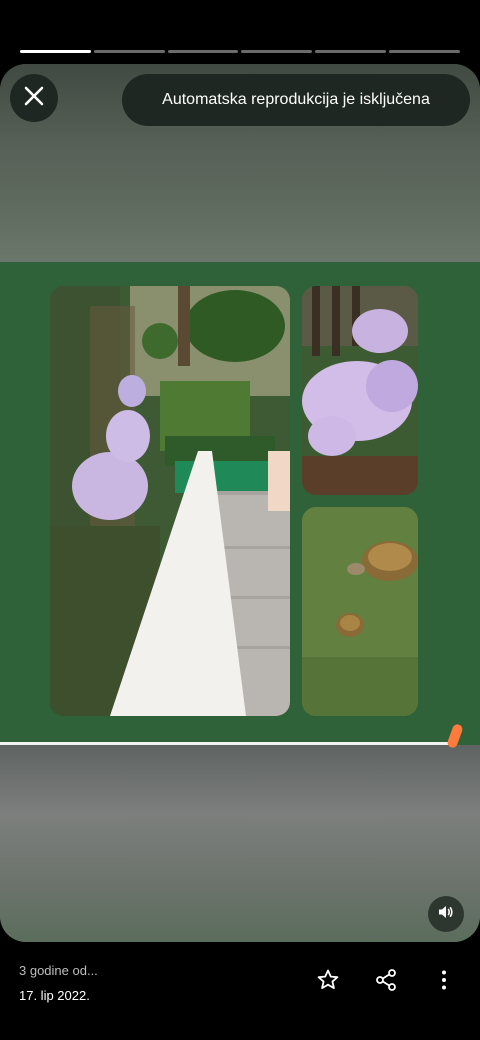  What do you see at coordinates (54, 995) in the screenshot?
I see `memory-date: 17. lip 2022.` at bounding box center [54, 995].